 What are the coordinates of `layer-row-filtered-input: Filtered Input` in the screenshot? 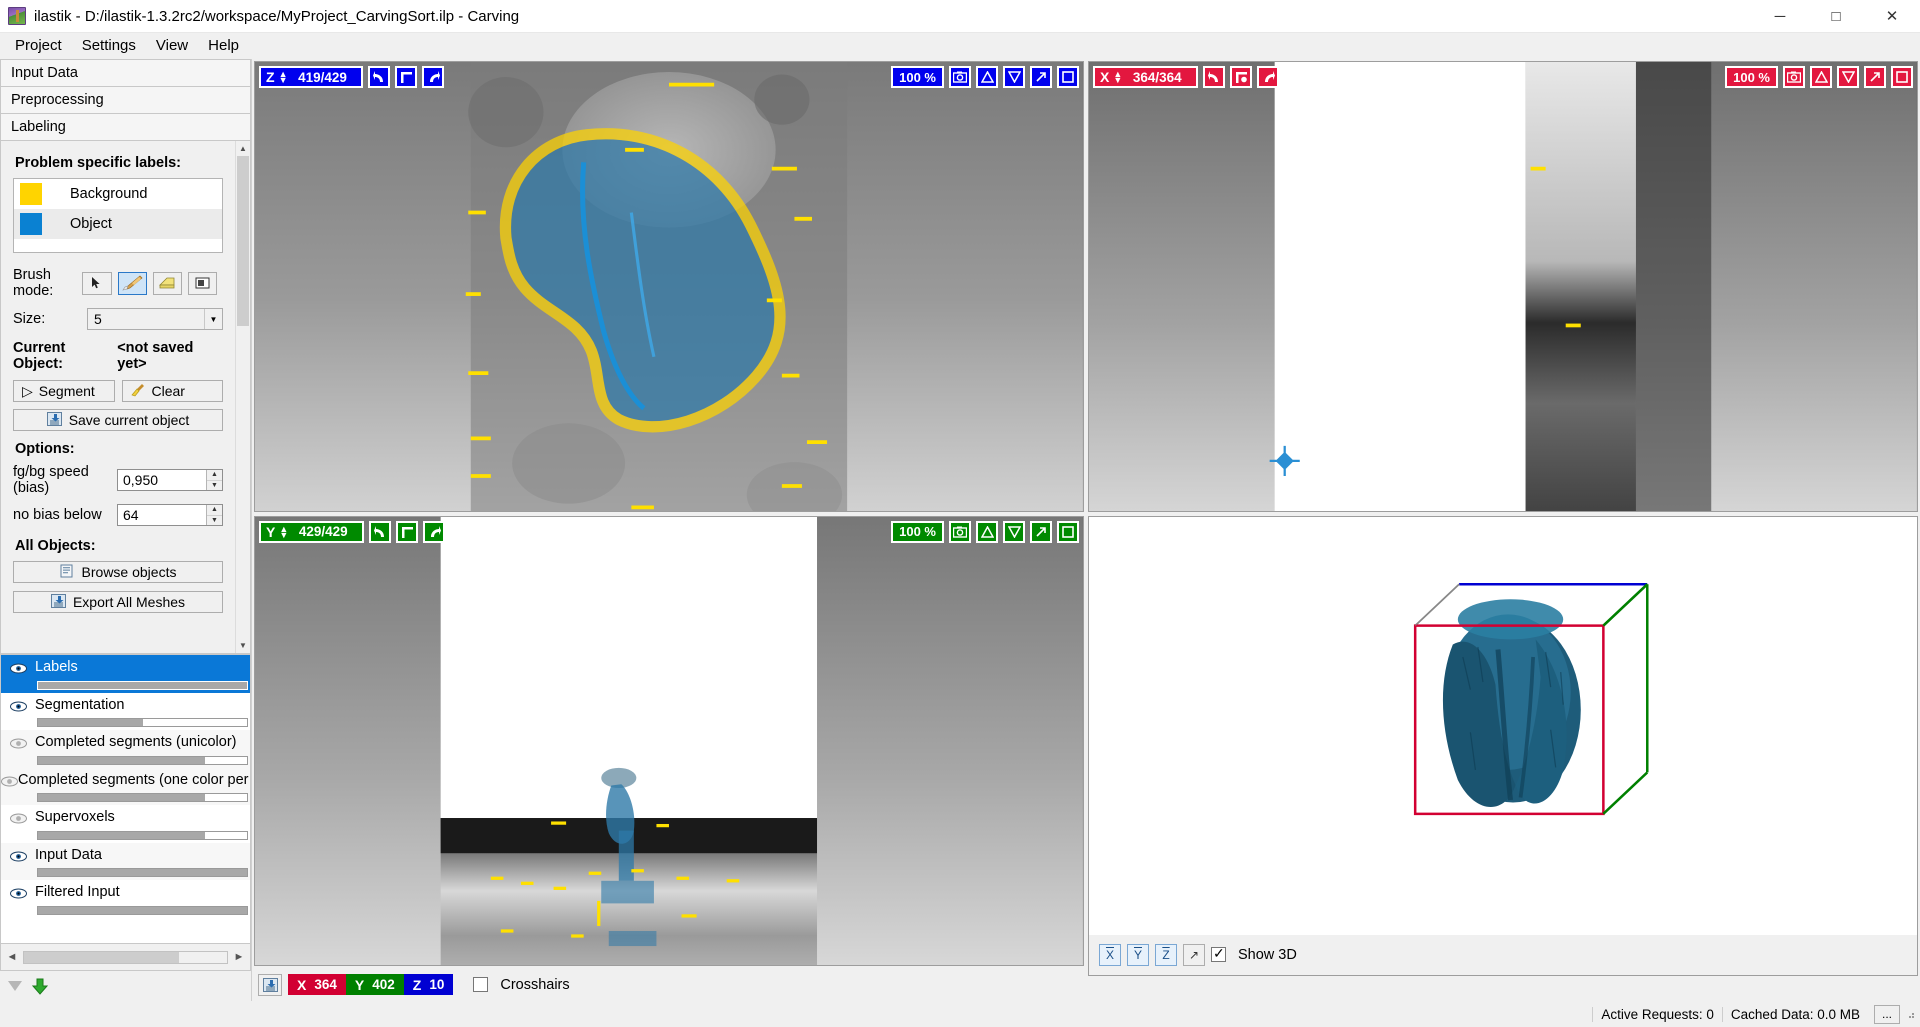 It's located at (125, 899).